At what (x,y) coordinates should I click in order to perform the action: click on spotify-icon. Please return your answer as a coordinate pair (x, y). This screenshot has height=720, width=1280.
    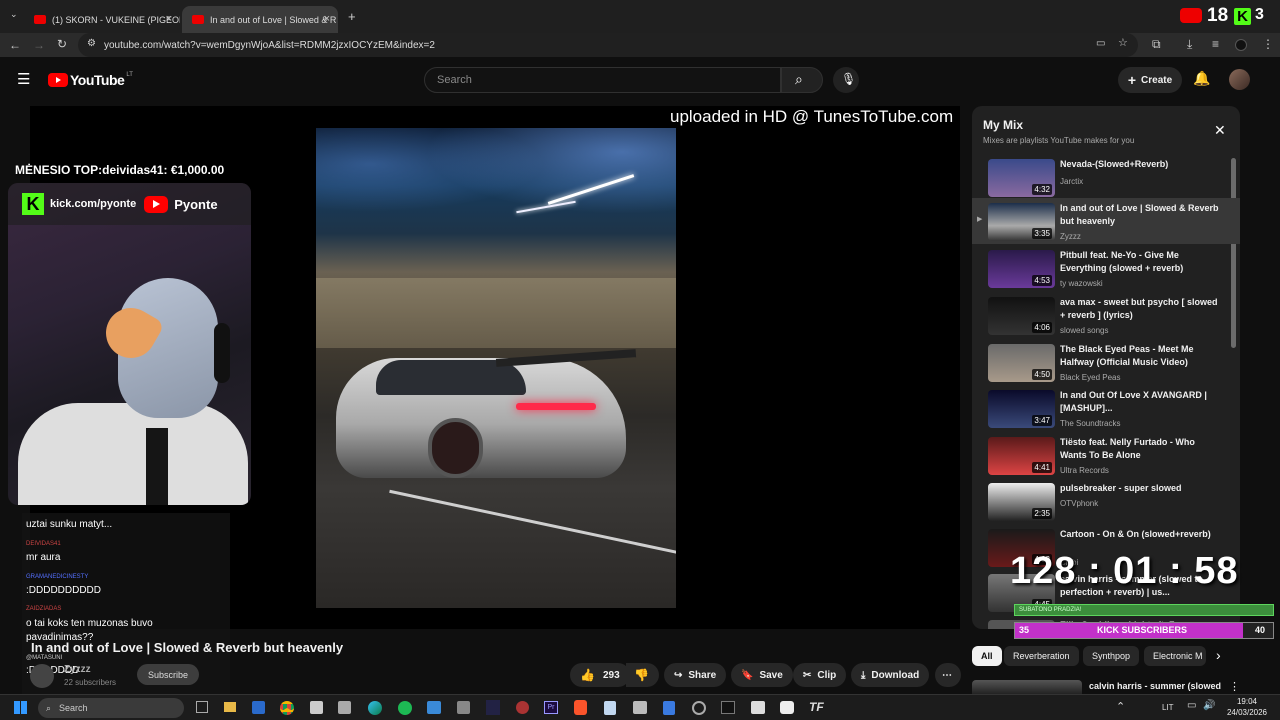
    Looking at the image, I should click on (405, 708).